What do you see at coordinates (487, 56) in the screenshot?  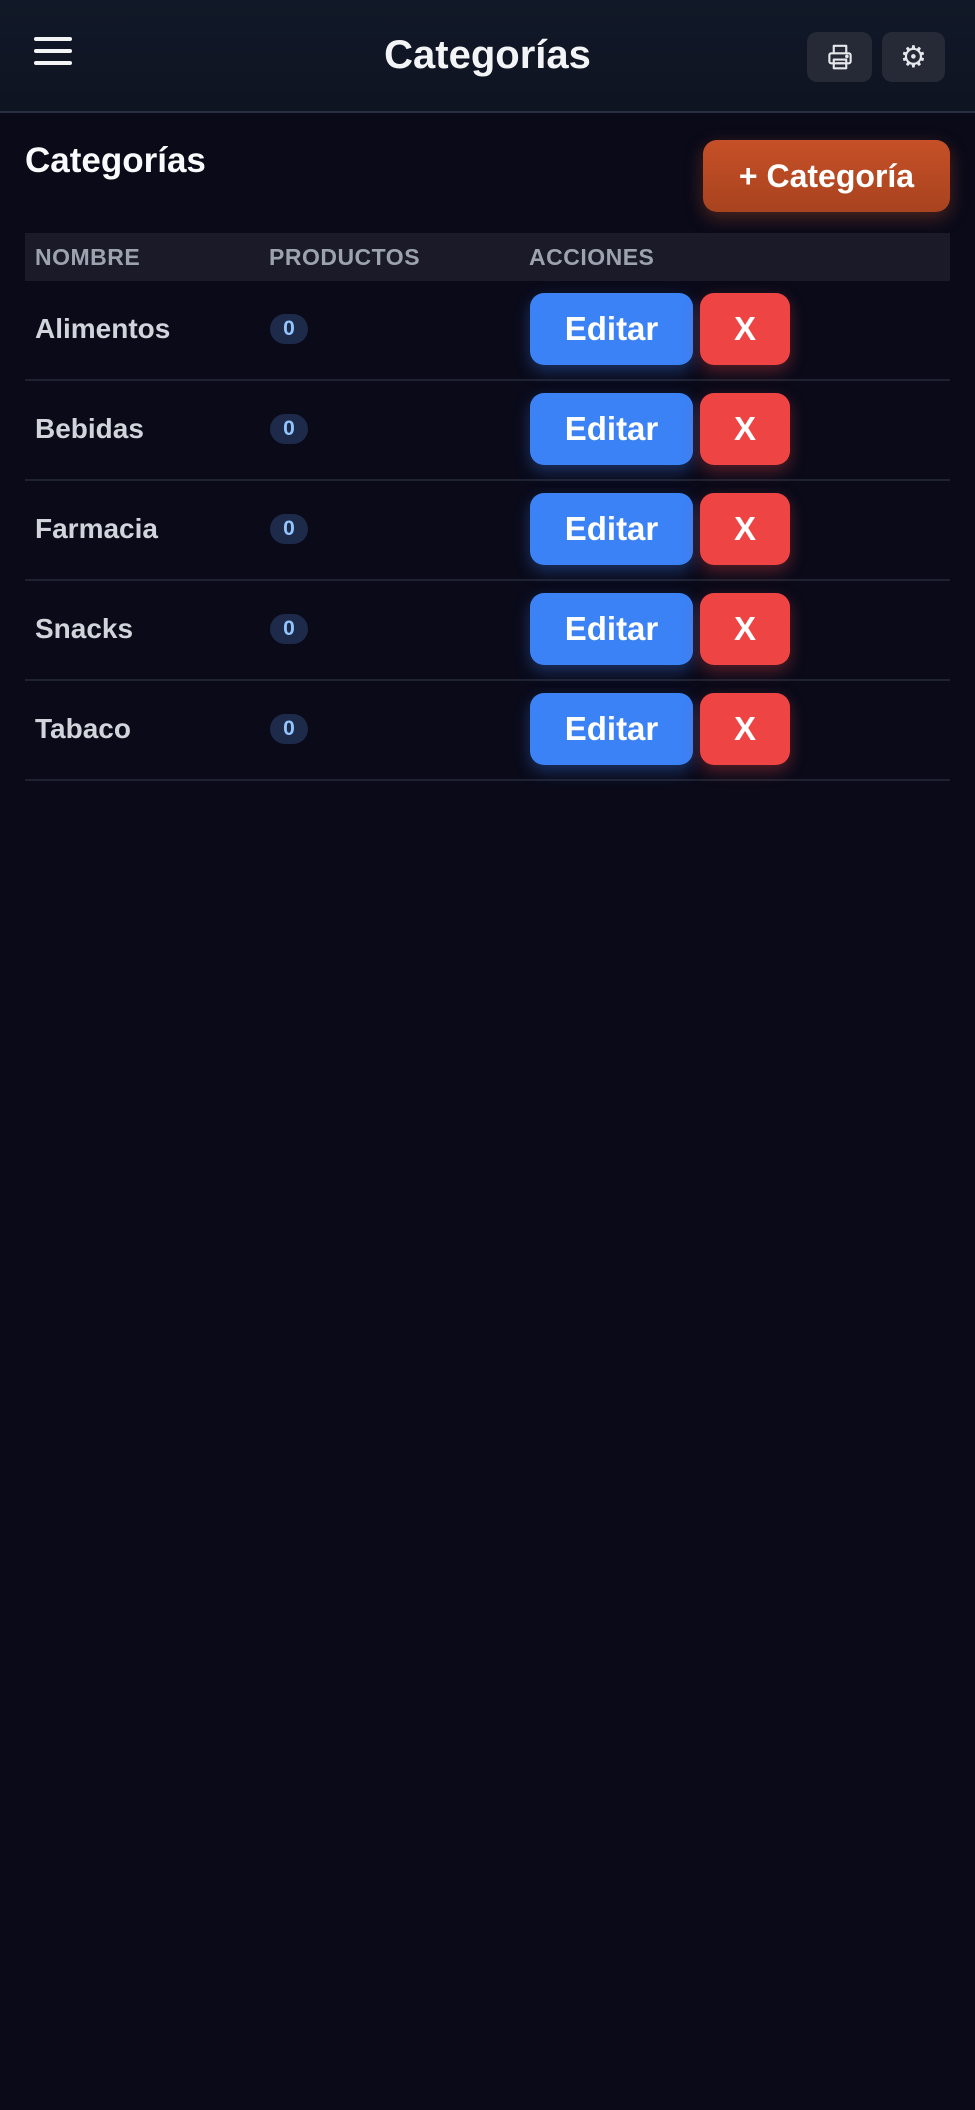 I see `top-app-bar: Categorías ⚙` at bounding box center [487, 56].